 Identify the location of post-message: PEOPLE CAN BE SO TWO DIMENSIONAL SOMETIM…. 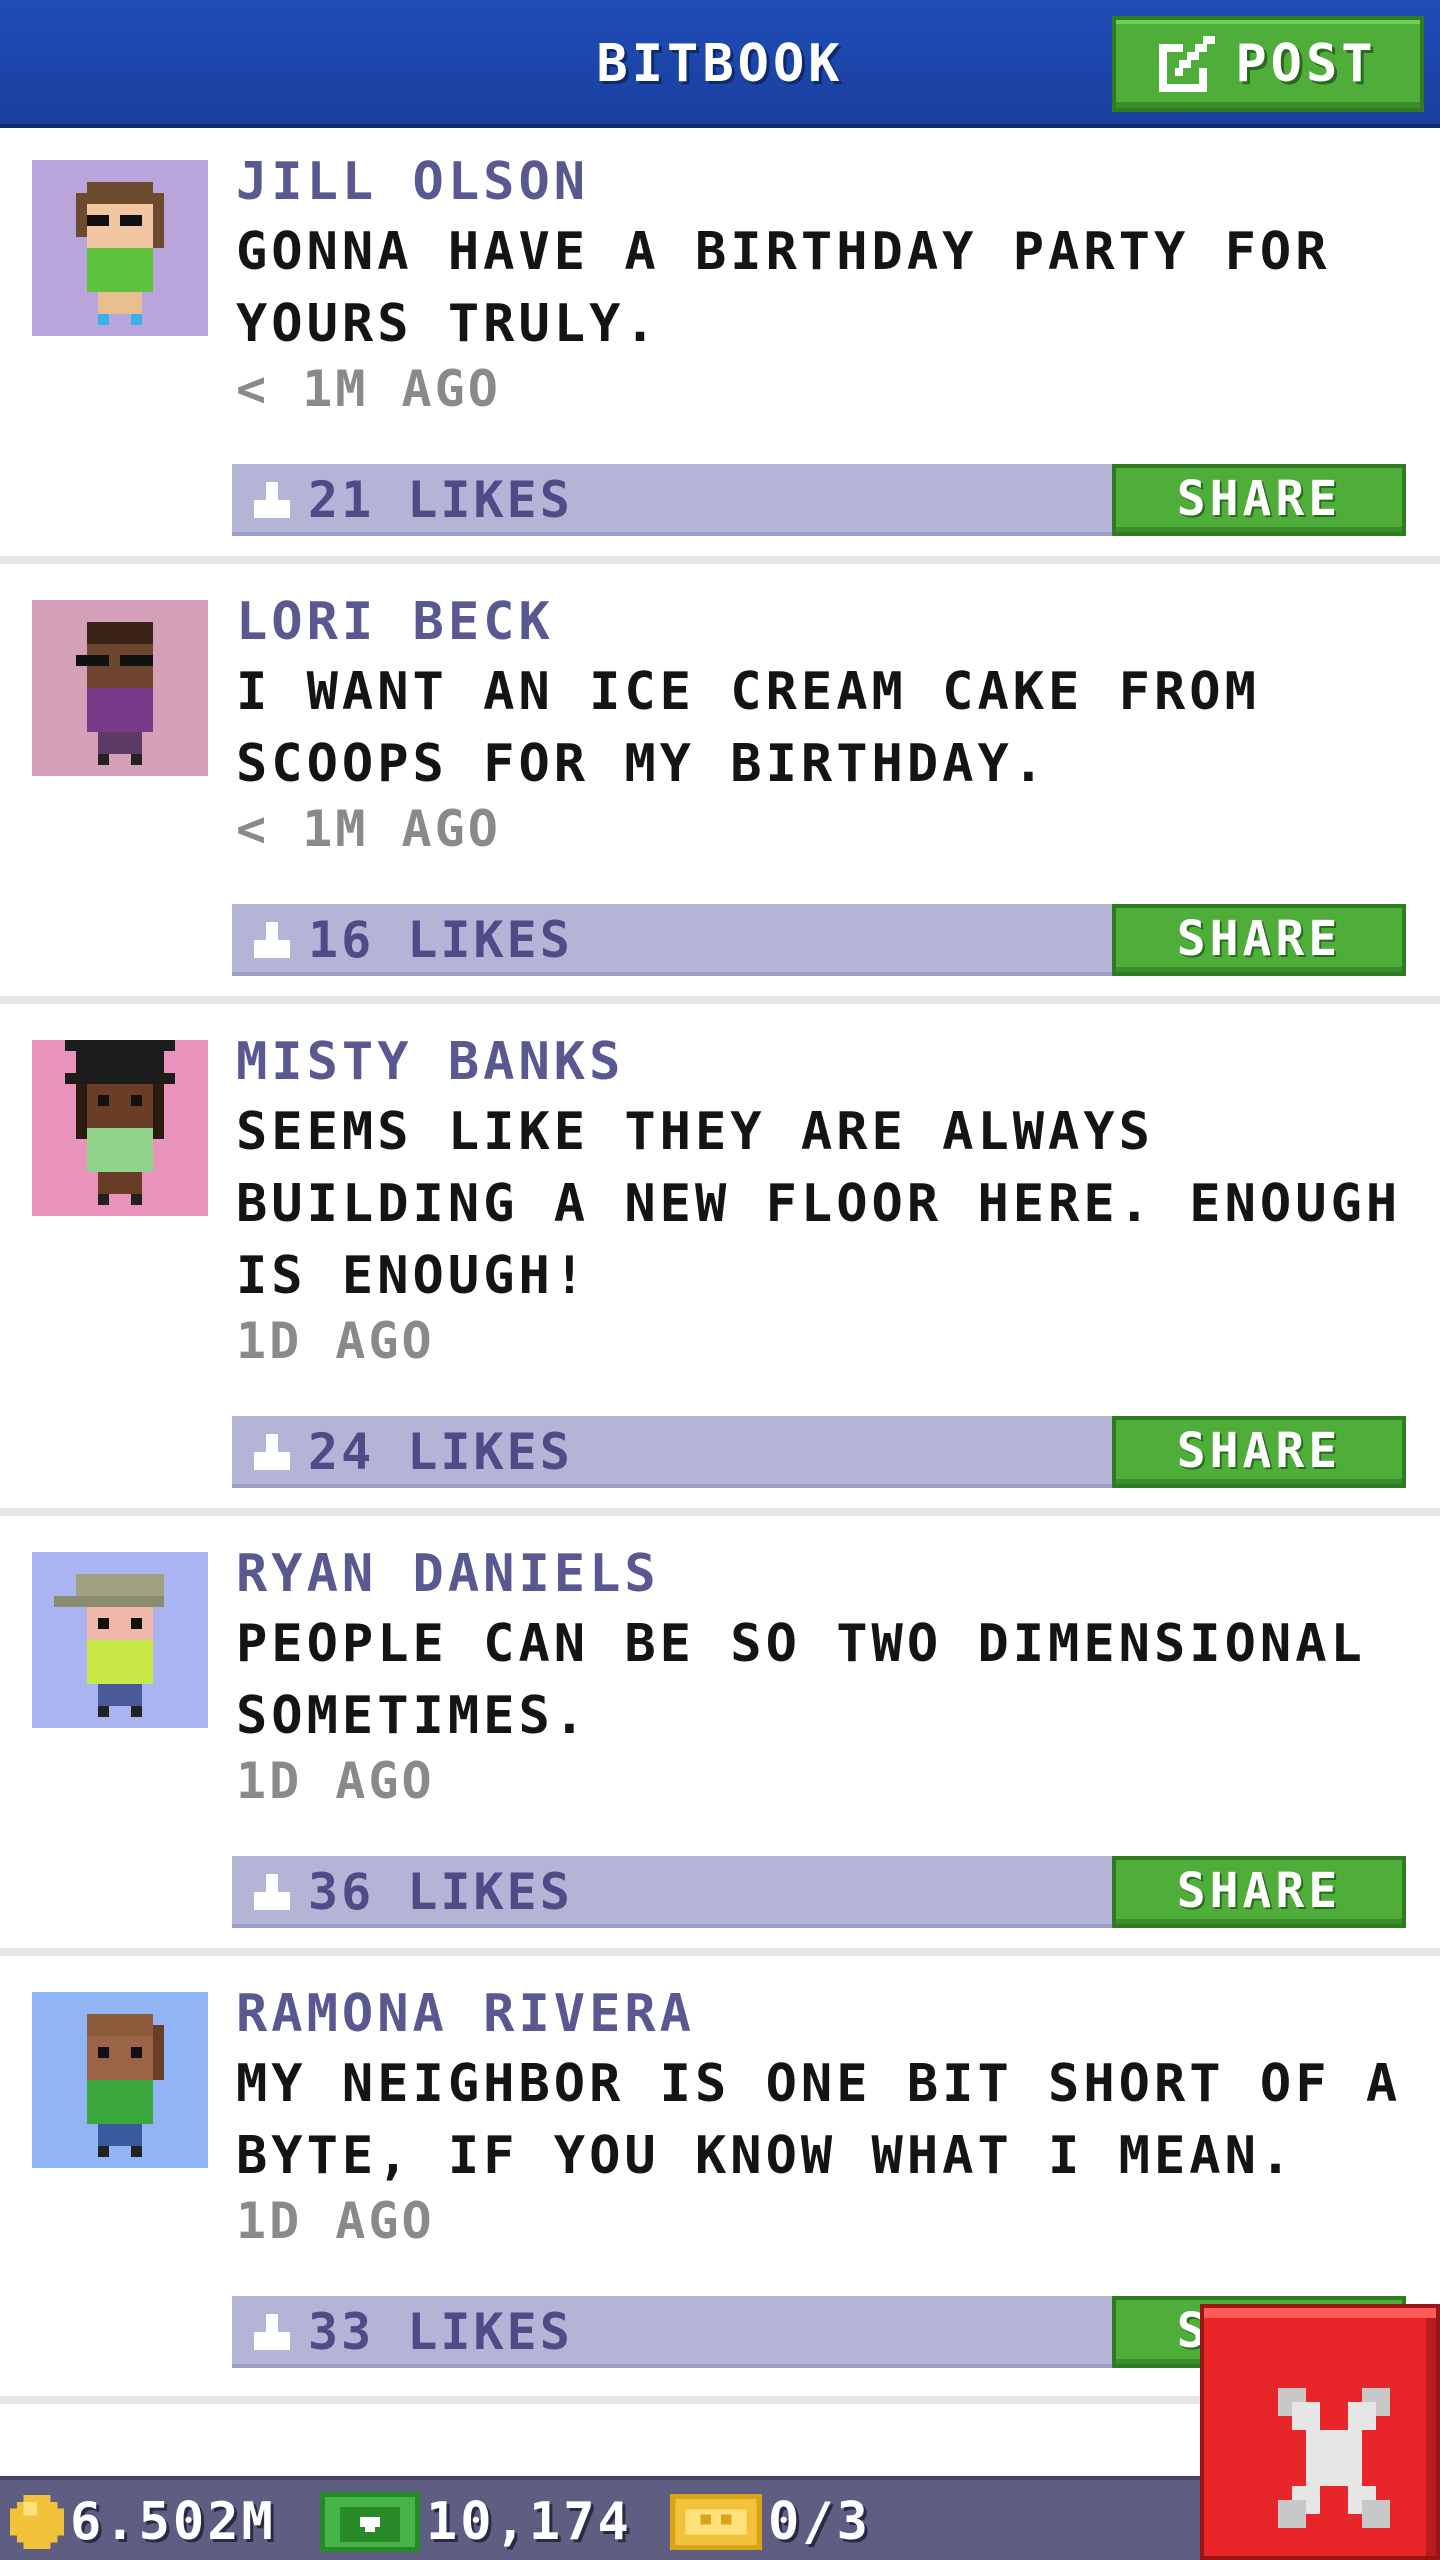
(801, 1680).